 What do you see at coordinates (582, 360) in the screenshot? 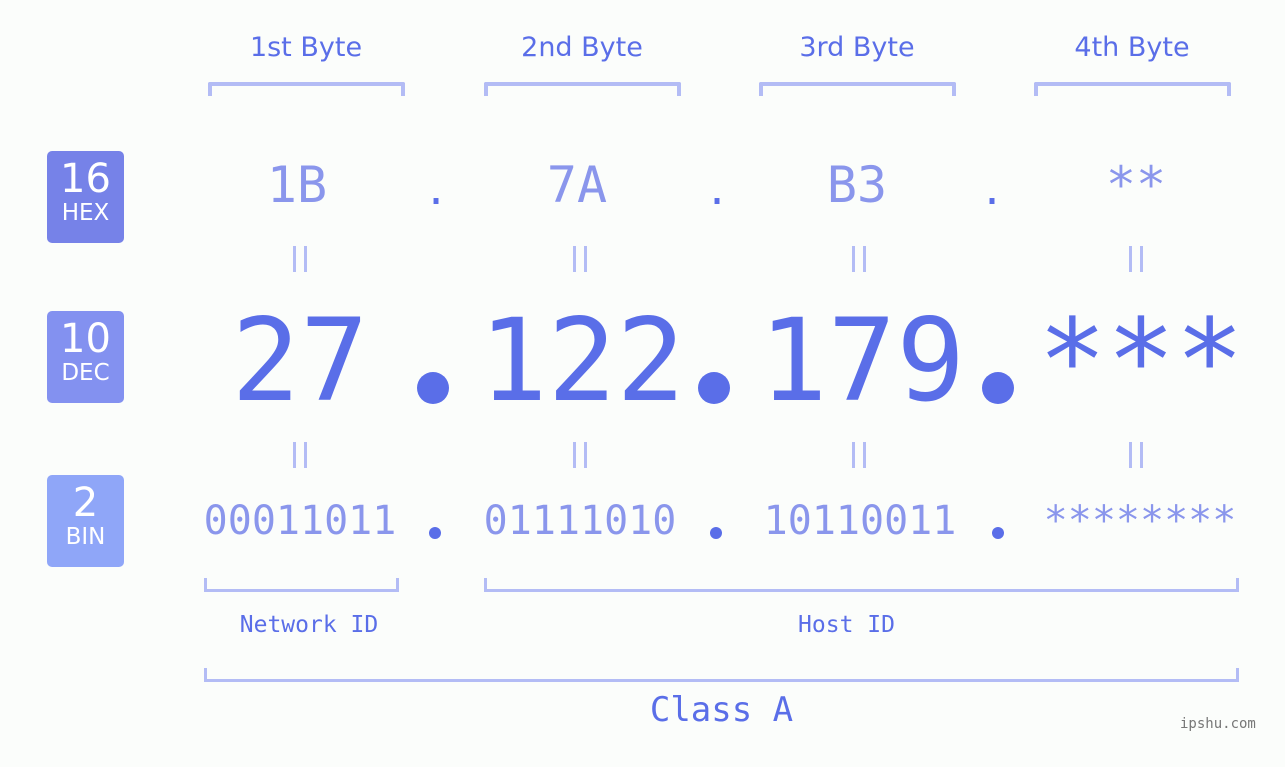
I see `dec-byte-2: 122` at bounding box center [582, 360].